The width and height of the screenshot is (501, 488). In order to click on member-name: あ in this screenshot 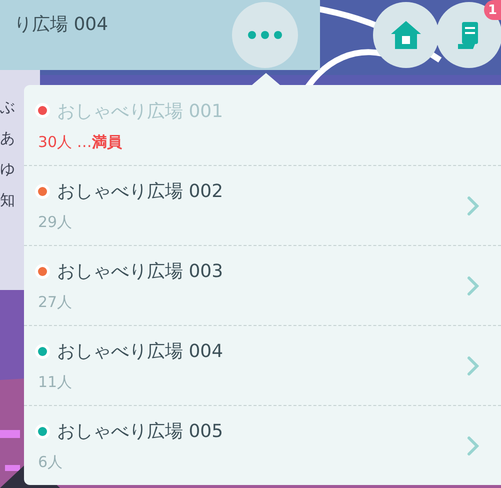, I will do `click(8, 138)`.